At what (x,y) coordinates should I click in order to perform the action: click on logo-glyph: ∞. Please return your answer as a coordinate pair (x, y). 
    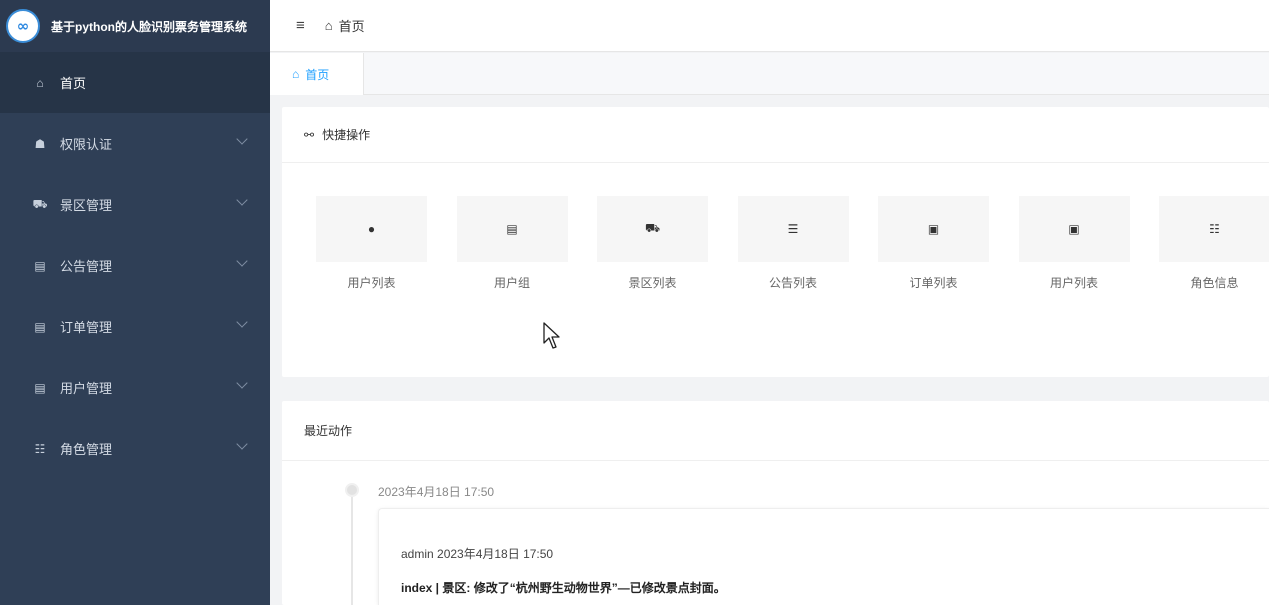
    Looking at the image, I should click on (23, 26).